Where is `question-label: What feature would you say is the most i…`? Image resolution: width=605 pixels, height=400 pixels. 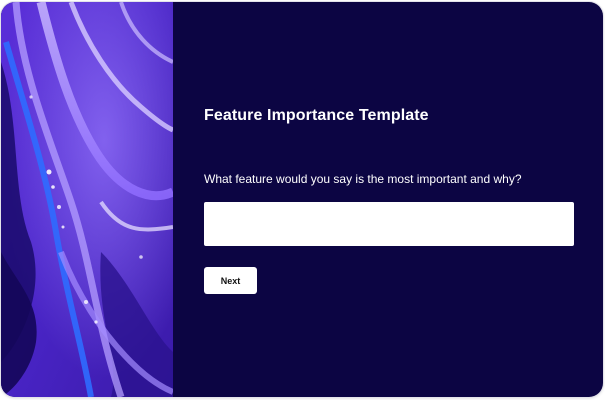 question-label: What feature would you say is the most i… is located at coordinates (363, 179).